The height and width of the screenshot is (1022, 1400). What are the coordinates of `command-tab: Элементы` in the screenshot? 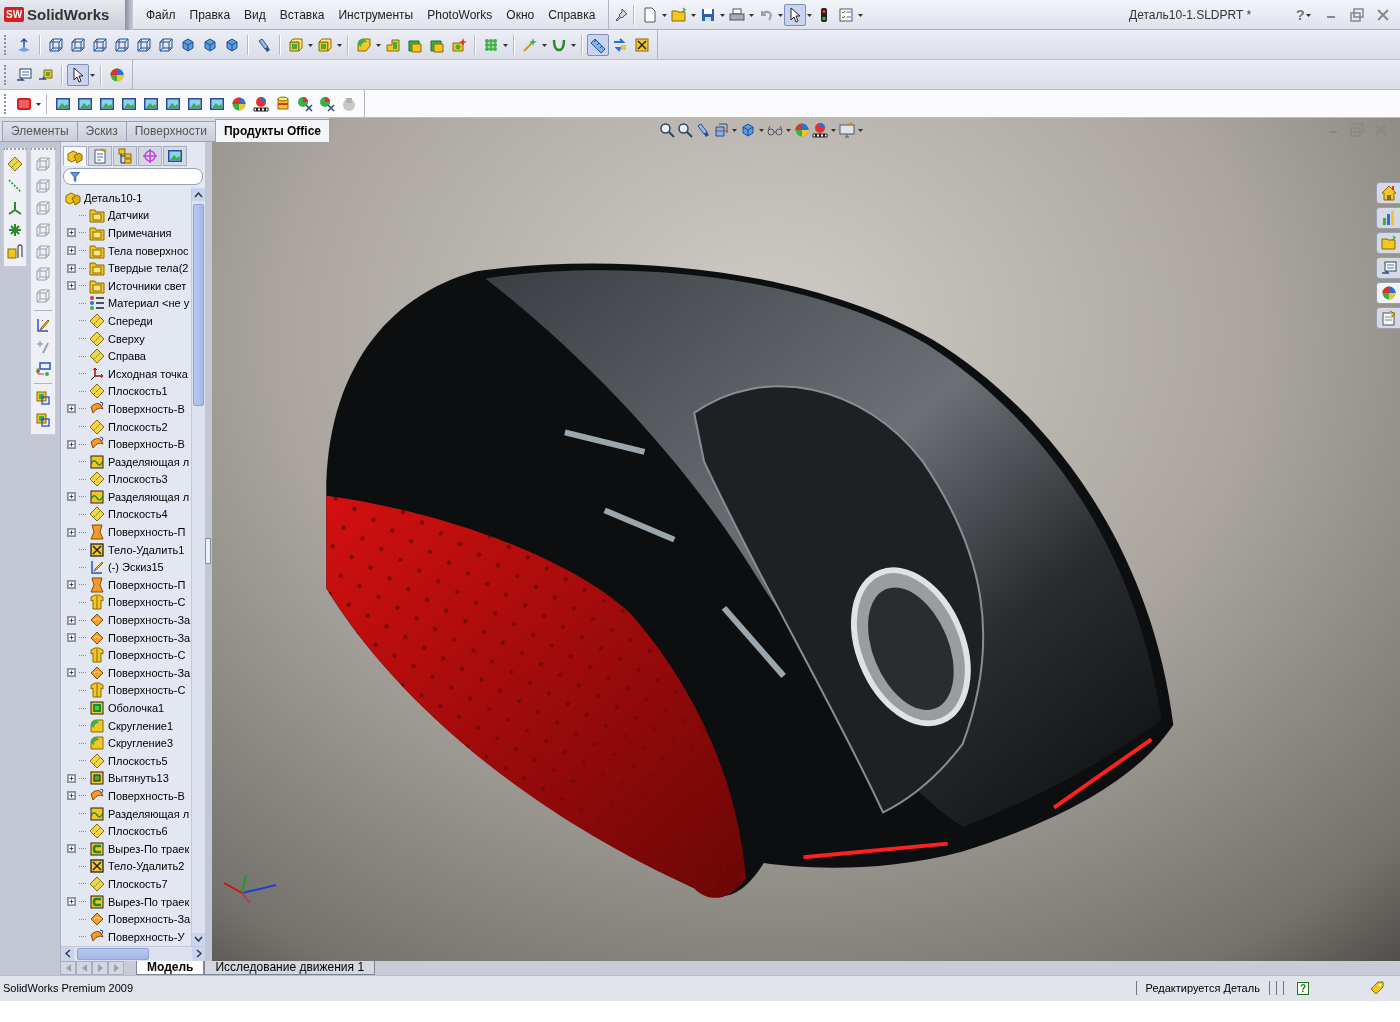 It's located at (40, 131).